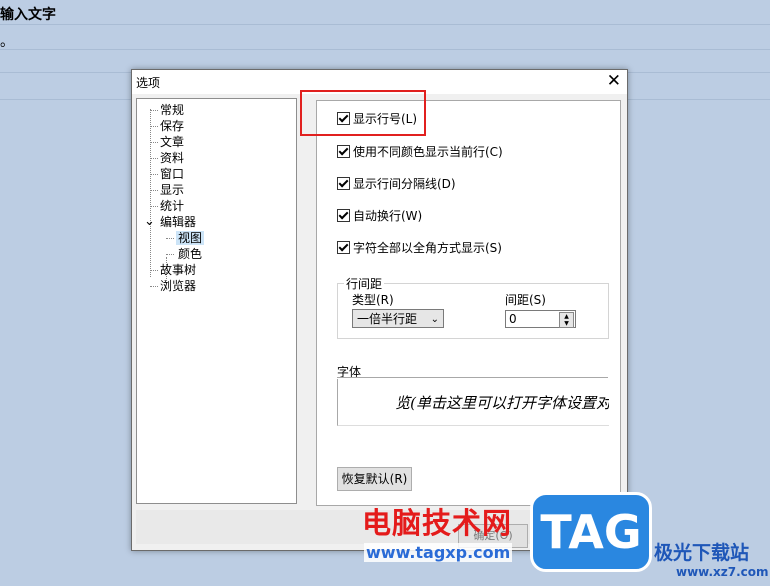 The width and height of the screenshot is (770, 586). I want to click on word-wrap-checkbox: 自动换行(W), so click(379, 216).